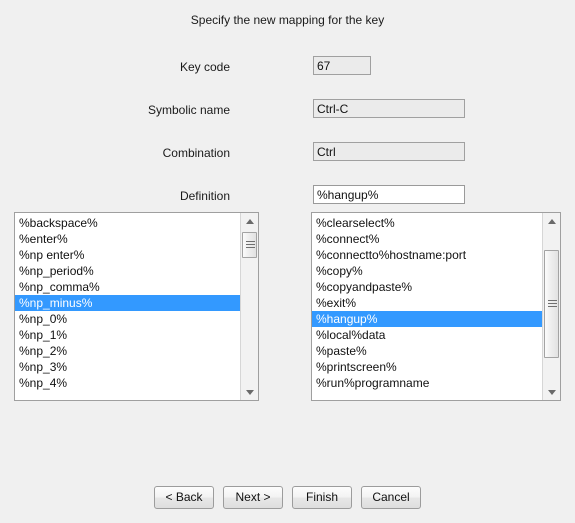 This screenshot has width=575, height=523. I want to click on form-row: Symbolic name, so click(287, 120).